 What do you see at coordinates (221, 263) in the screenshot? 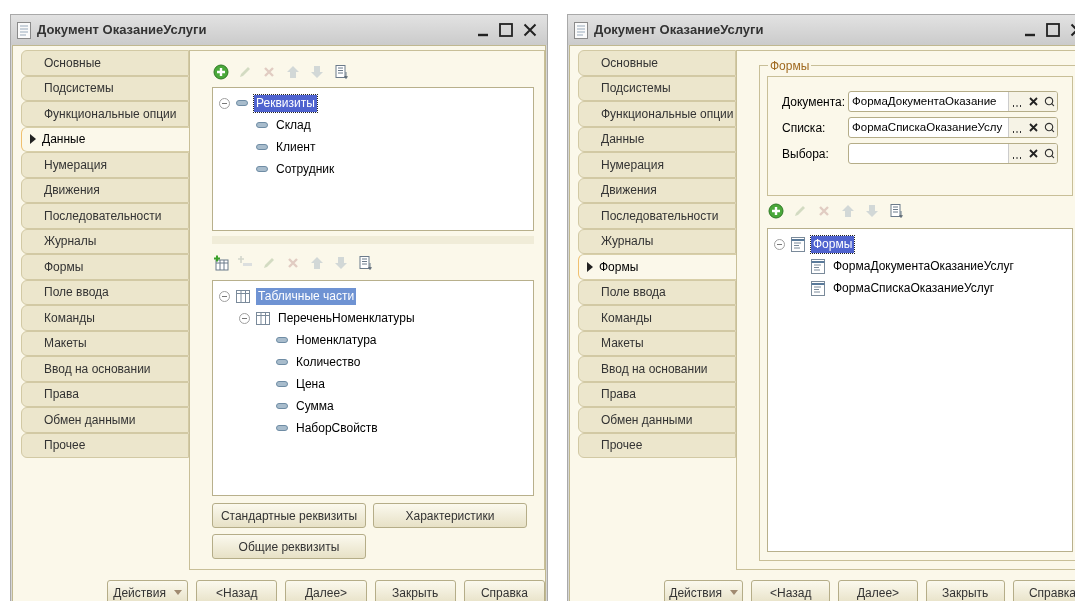
I see `add-table-icon` at bounding box center [221, 263].